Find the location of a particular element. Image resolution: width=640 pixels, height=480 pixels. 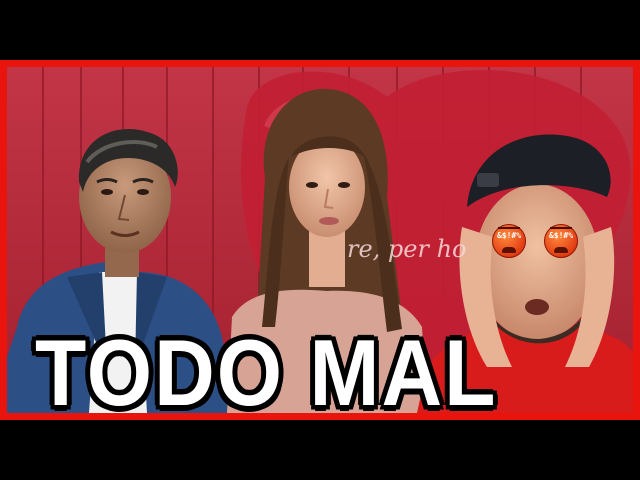

man-eye-left is located at coordinates (107, 192).